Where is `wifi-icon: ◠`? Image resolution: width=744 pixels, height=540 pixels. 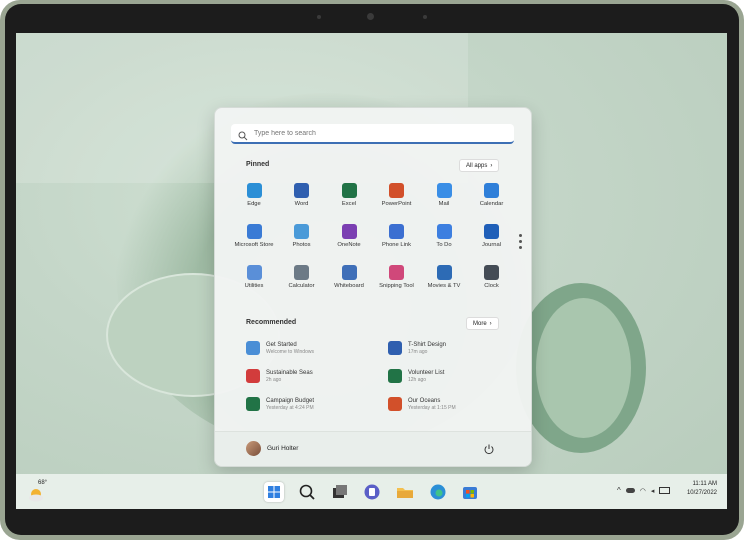
wifi-icon: ◠ is located at coordinates (643, 491).